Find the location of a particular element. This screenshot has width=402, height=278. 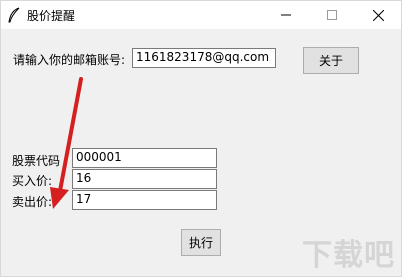

maximize-button is located at coordinates (332, 15).